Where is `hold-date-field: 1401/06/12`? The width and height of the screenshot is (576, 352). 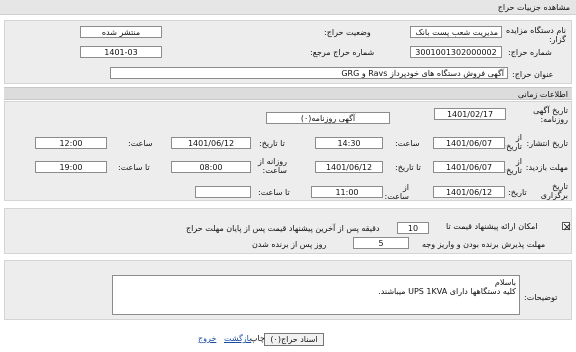 hold-date-field: 1401/06/12 is located at coordinates (469, 192).